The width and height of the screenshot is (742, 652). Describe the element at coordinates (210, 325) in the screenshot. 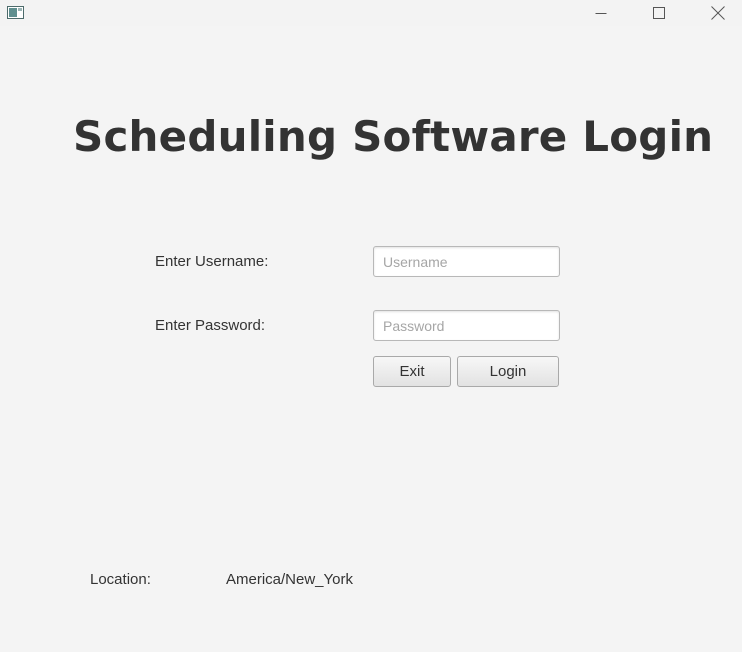

I see `password-label: Enter Password:` at that location.